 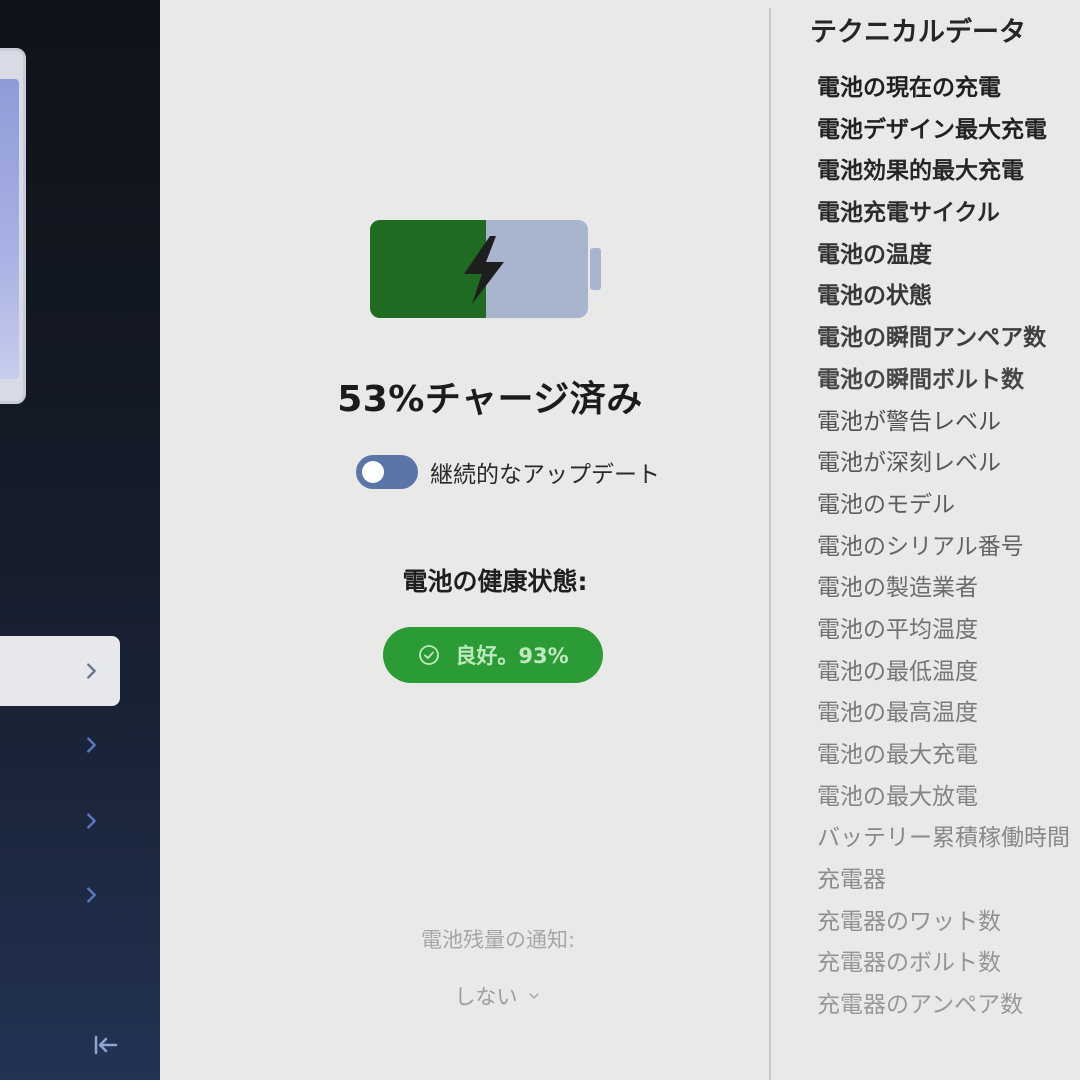 What do you see at coordinates (918, 32) in the screenshot?
I see `tech-data-title: テクニカルデータ` at bounding box center [918, 32].